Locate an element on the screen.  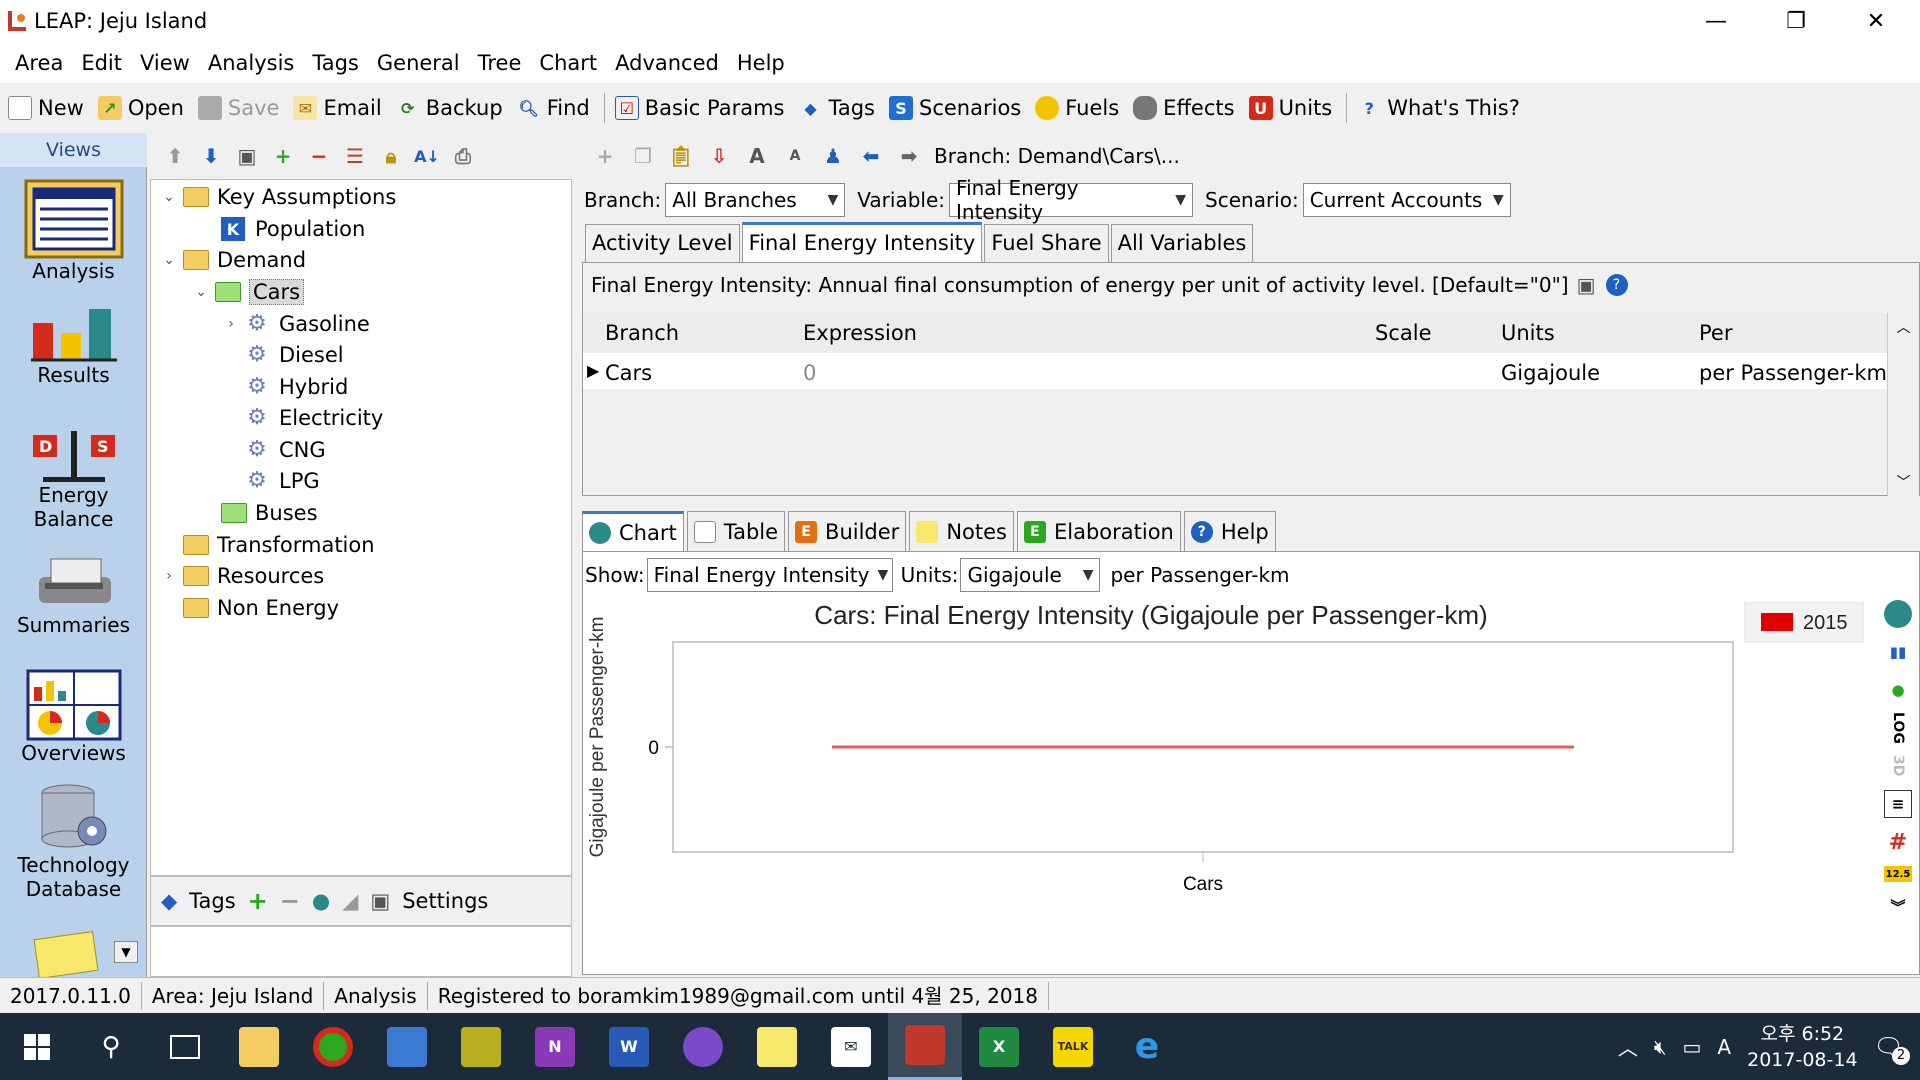
save-button: Save is located at coordinates (238, 108).